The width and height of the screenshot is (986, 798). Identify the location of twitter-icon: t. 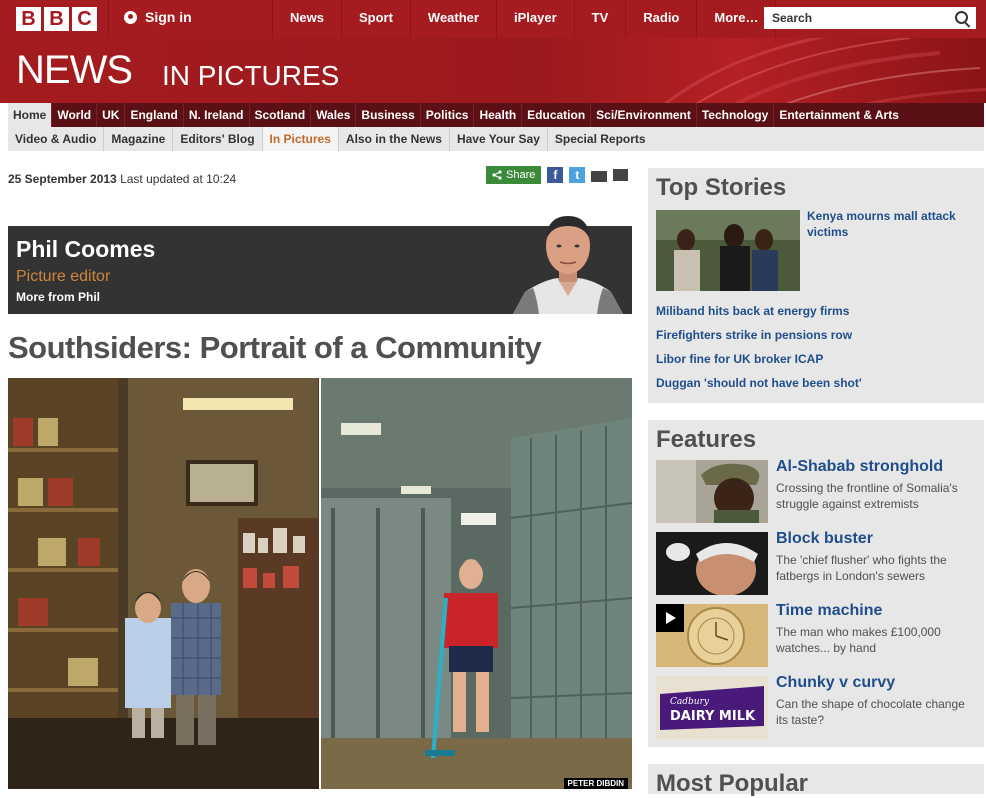
(577, 175).